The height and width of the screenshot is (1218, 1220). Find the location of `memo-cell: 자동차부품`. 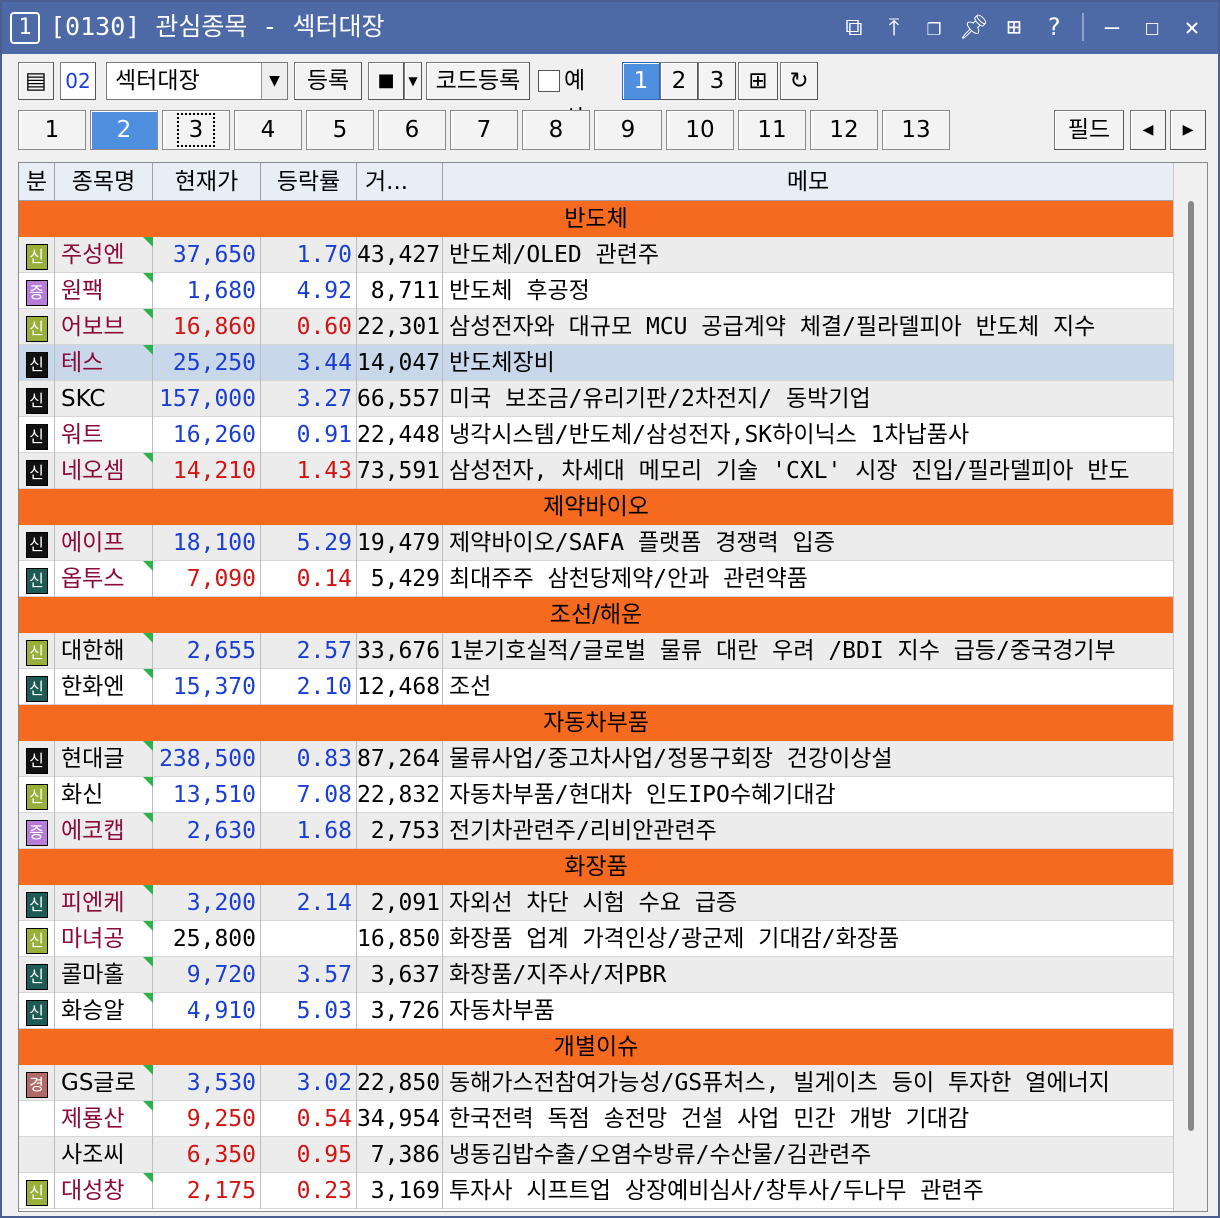

memo-cell: 자동차부품 is located at coordinates (808, 1011).